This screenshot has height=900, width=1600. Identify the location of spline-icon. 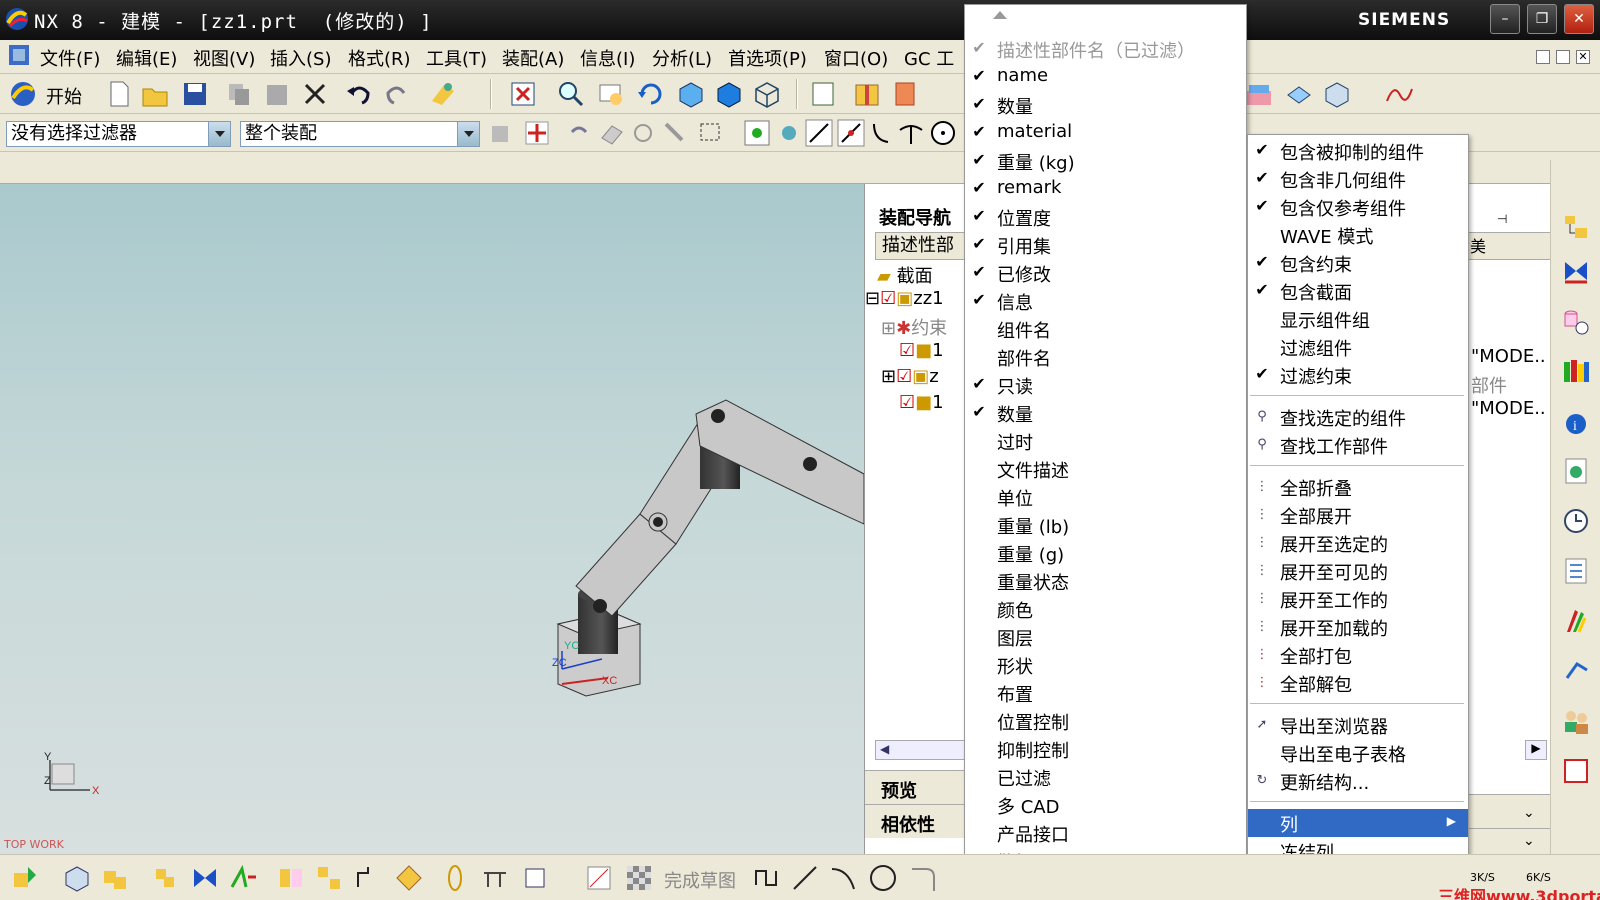
(1399, 94).